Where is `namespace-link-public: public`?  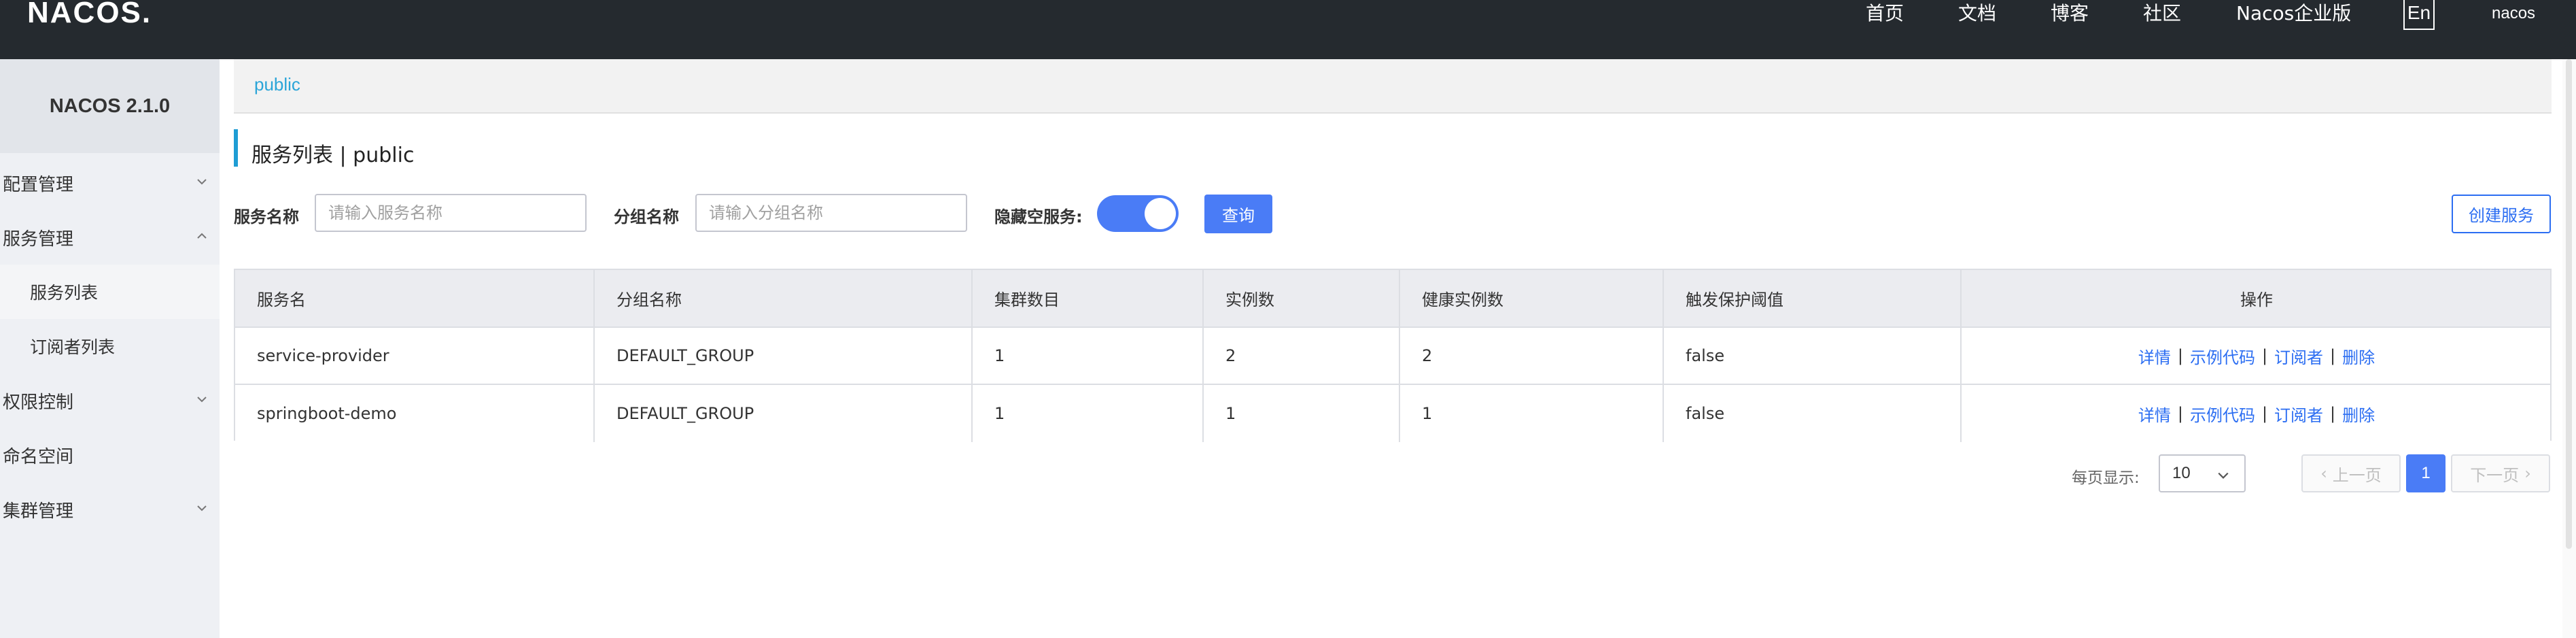
namespace-link-public: public is located at coordinates (277, 85).